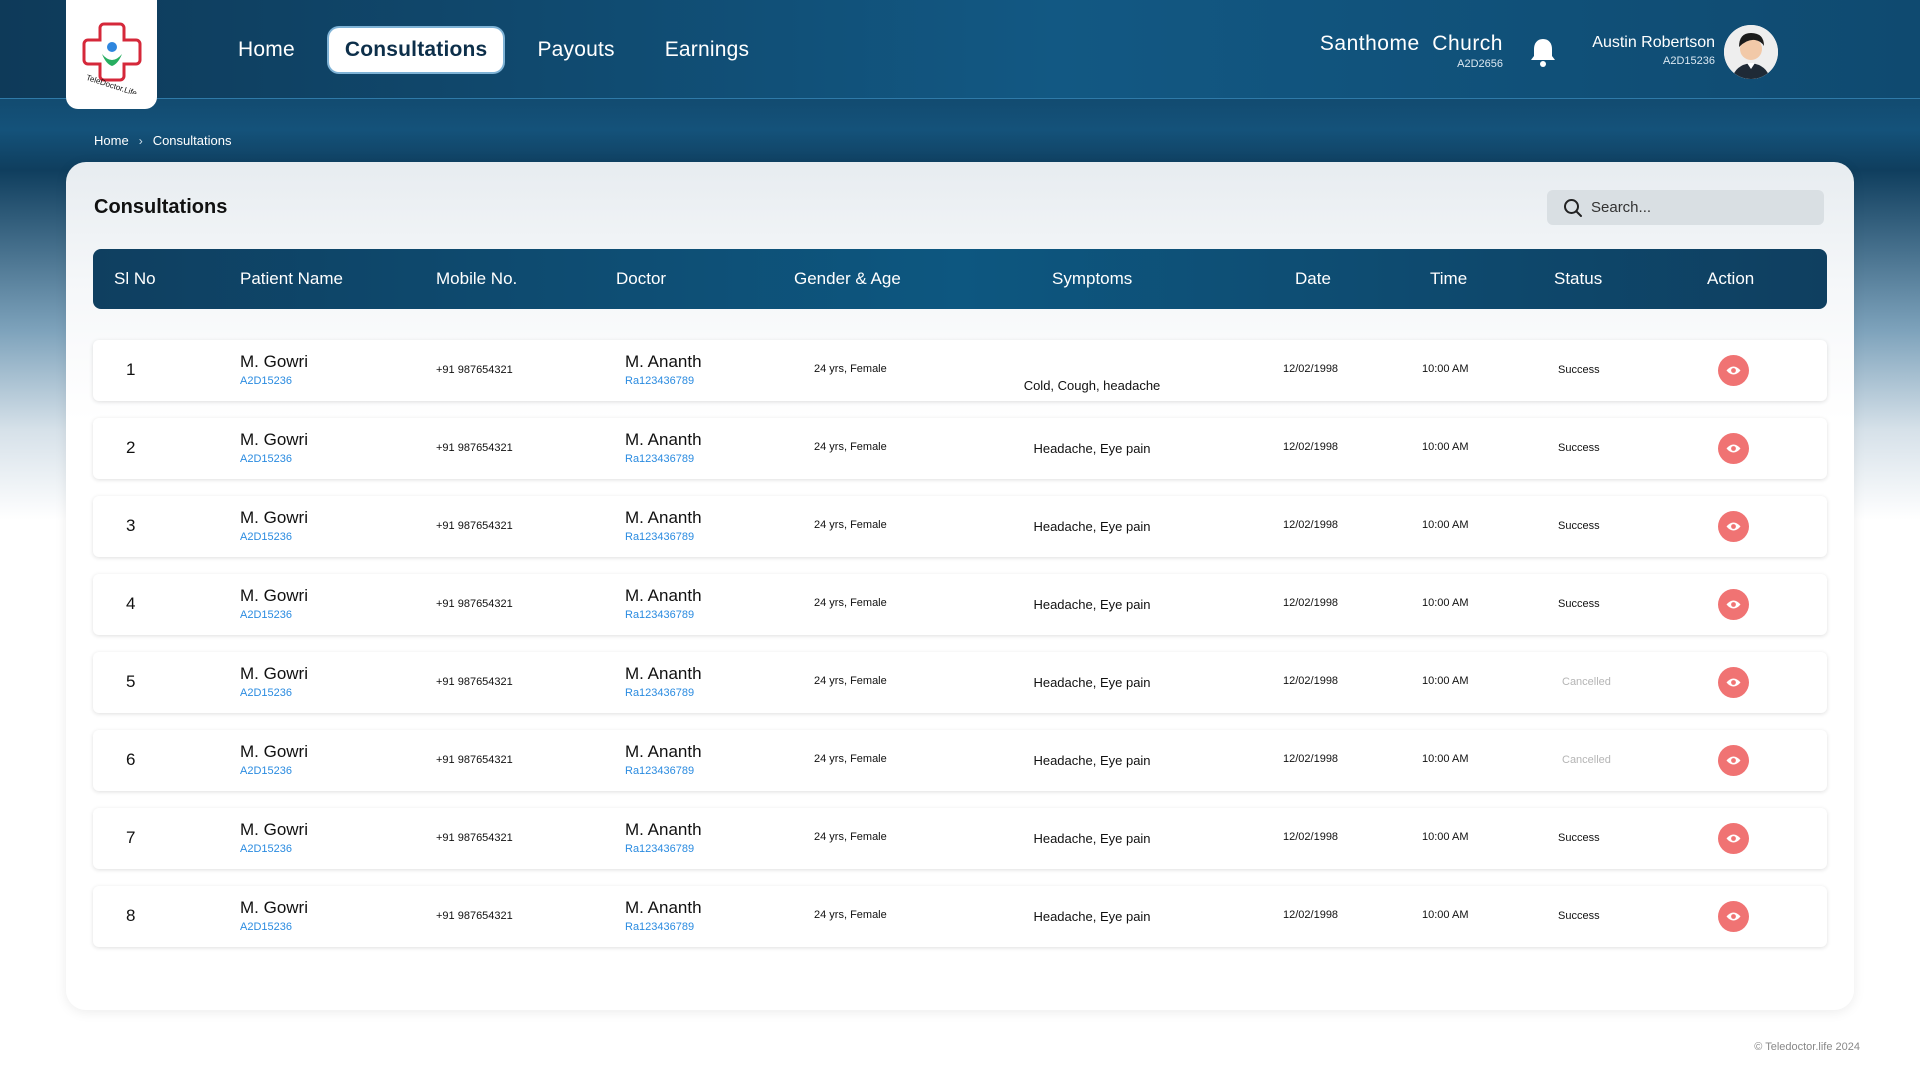 The width and height of the screenshot is (1920, 1080). Describe the element at coordinates (131, 369) in the screenshot. I see `row-sl-no: 1` at that location.